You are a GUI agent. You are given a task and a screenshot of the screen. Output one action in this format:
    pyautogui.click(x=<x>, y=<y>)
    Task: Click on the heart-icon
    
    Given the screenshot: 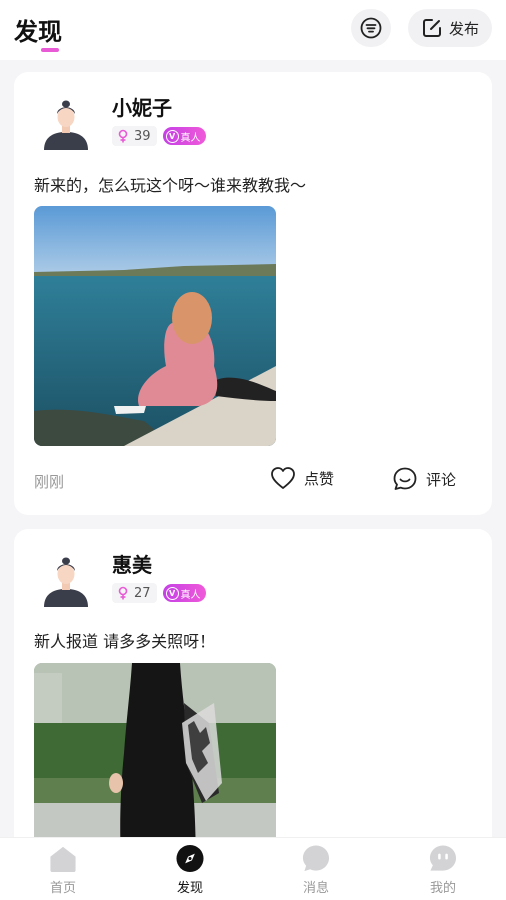 What is the action you would take?
    pyautogui.click(x=283, y=478)
    